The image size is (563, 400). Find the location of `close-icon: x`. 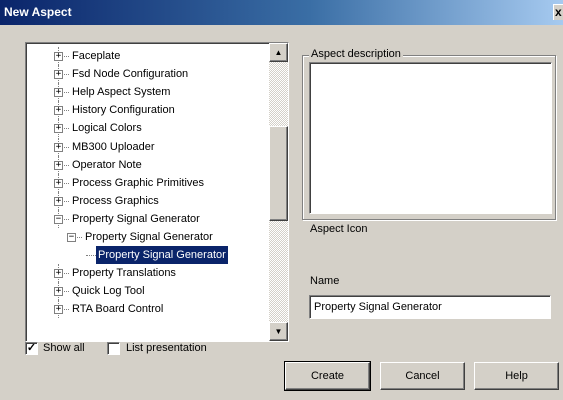

close-icon: x is located at coordinates (558, 12).